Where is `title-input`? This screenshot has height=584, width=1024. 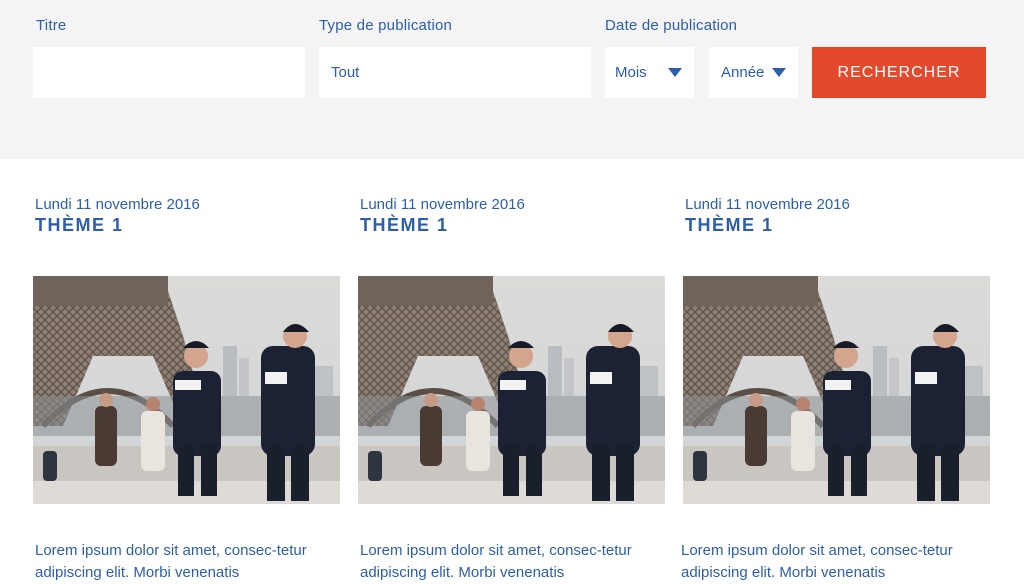 title-input is located at coordinates (169, 72).